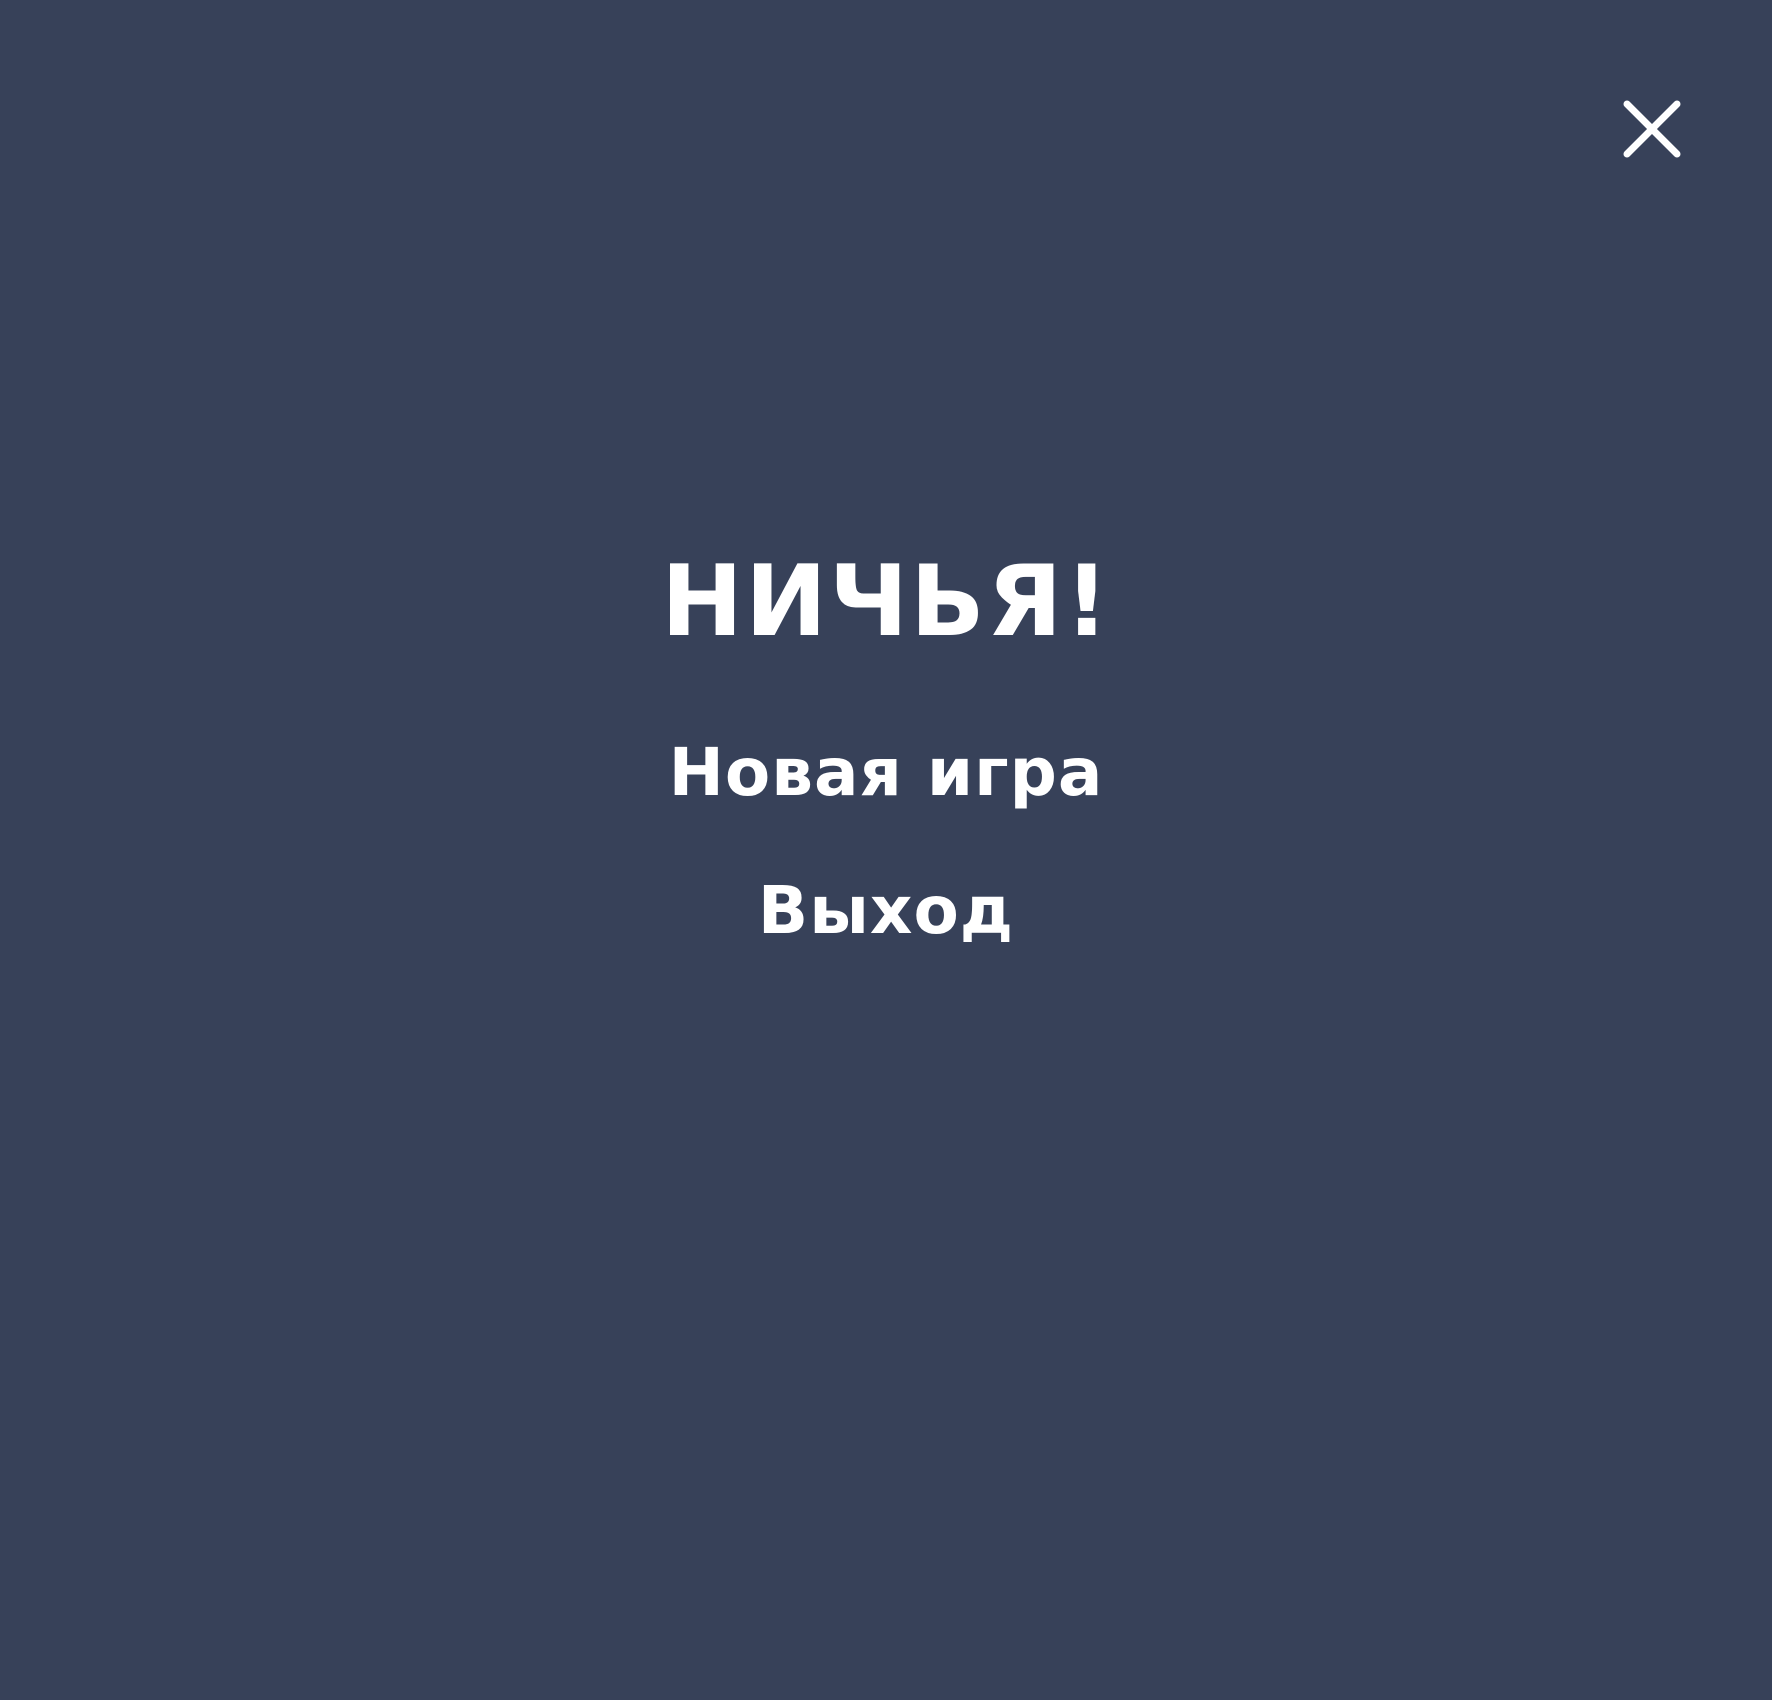 The width and height of the screenshot is (1772, 1700). I want to click on exit-button: Выход, so click(886, 911).